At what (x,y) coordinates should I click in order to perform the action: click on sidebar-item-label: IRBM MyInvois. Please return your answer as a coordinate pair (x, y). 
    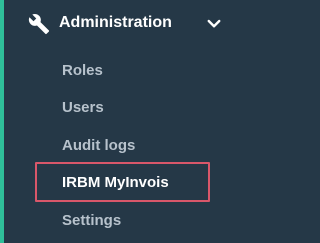
    Looking at the image, I should click on (115, 182).